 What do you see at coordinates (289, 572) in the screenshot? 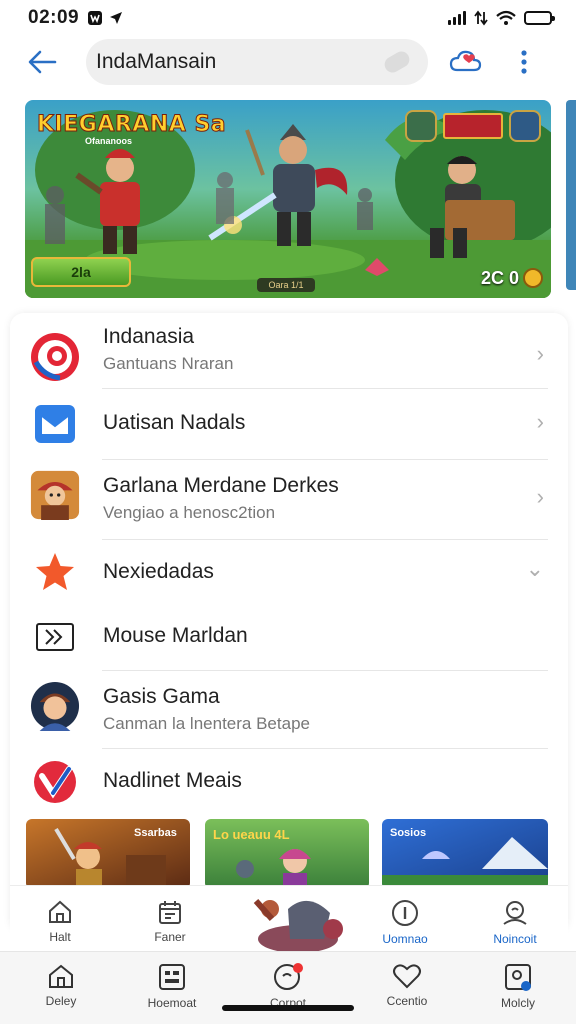
I see `list-item: Nexiedadas ⌄` at bounding box center [289, 572].